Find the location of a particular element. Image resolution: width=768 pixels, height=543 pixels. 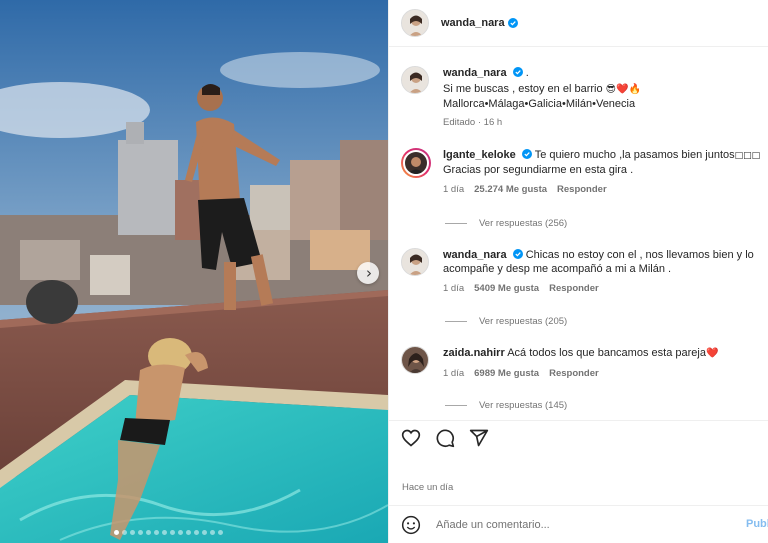

add-comment-bar: Publicar is located at coordinates (578, 524).